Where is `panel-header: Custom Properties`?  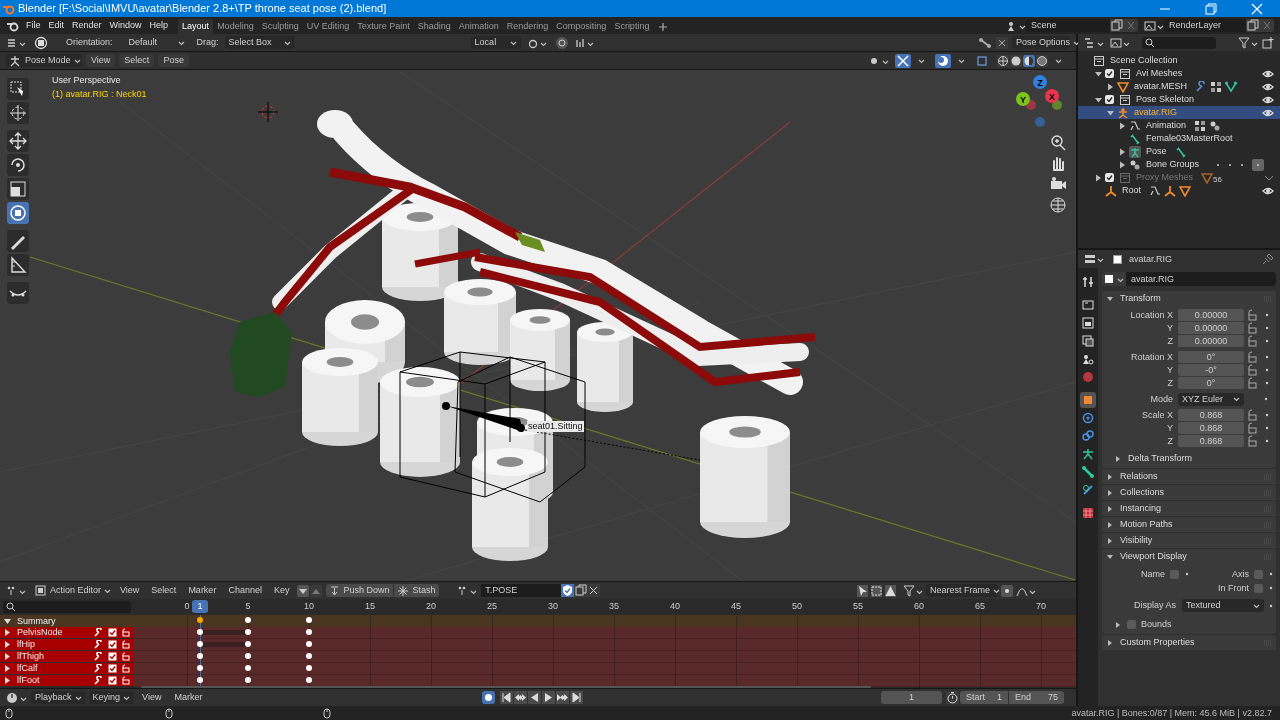
panel-header: Custom Properties is located at coordinates (1189, 642).